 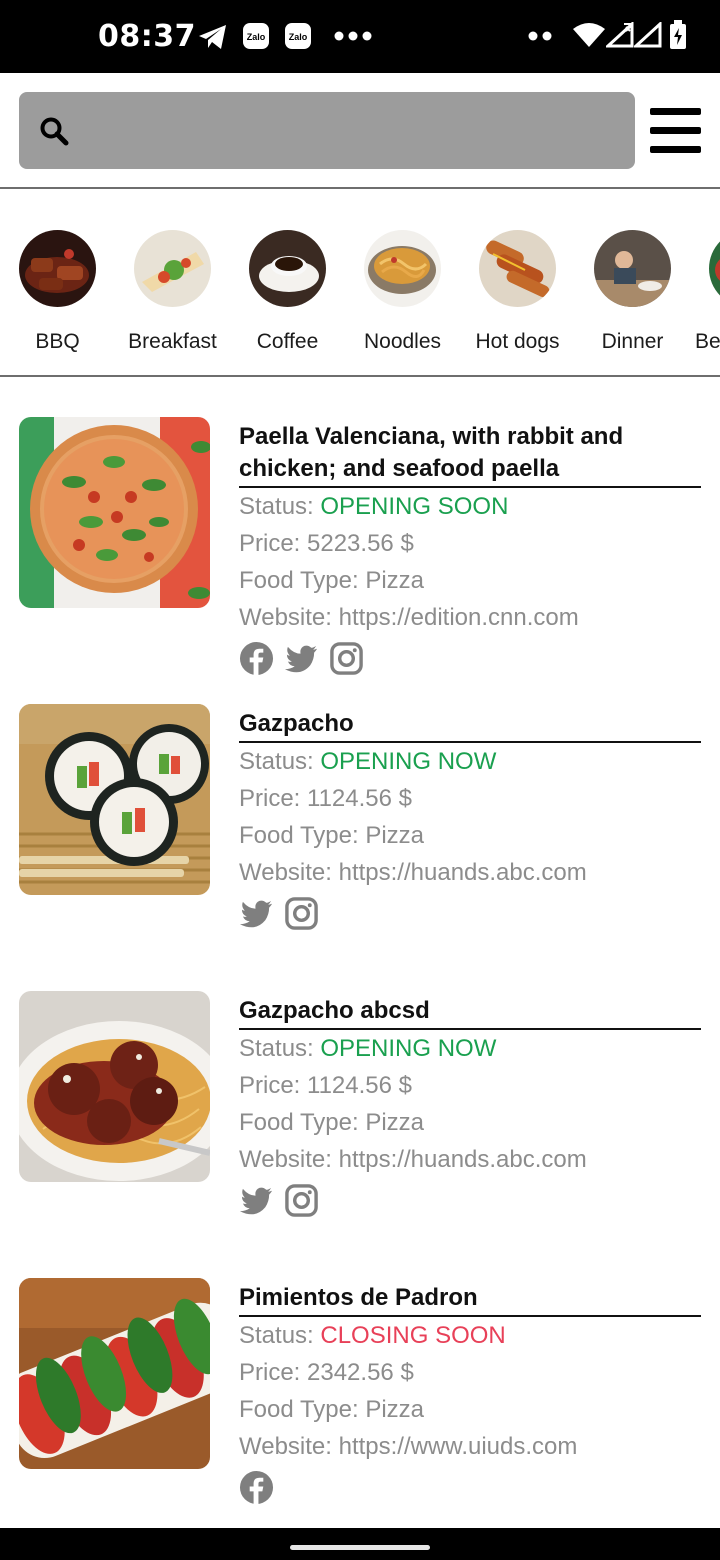 I want to click on website-line: Website: https://edition.cnn.com, so click(x=409, y=617).